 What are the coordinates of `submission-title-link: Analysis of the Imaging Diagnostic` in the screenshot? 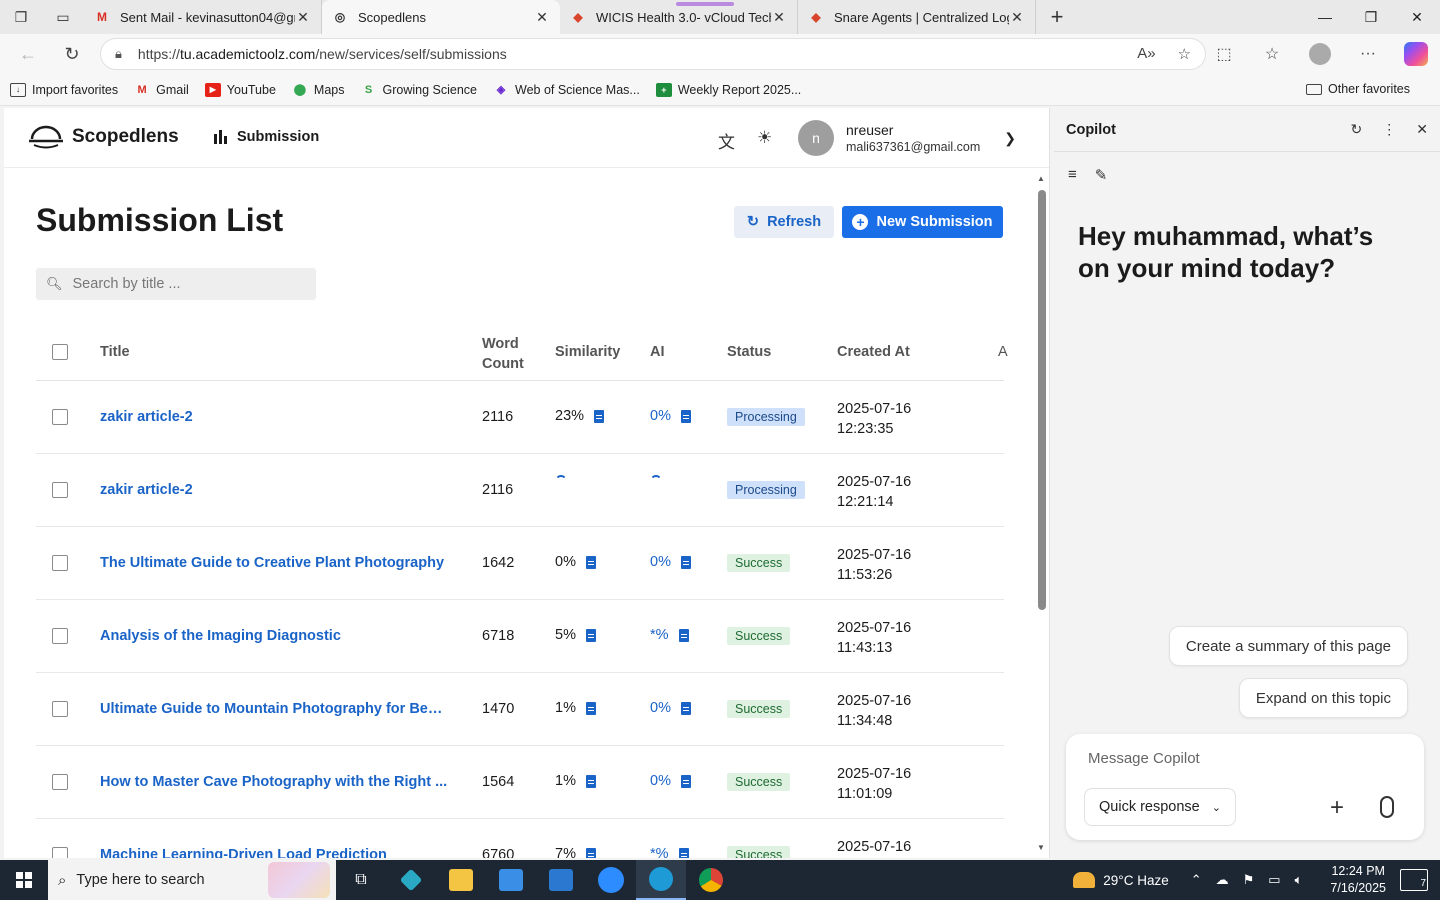 It's located at (275, 636).